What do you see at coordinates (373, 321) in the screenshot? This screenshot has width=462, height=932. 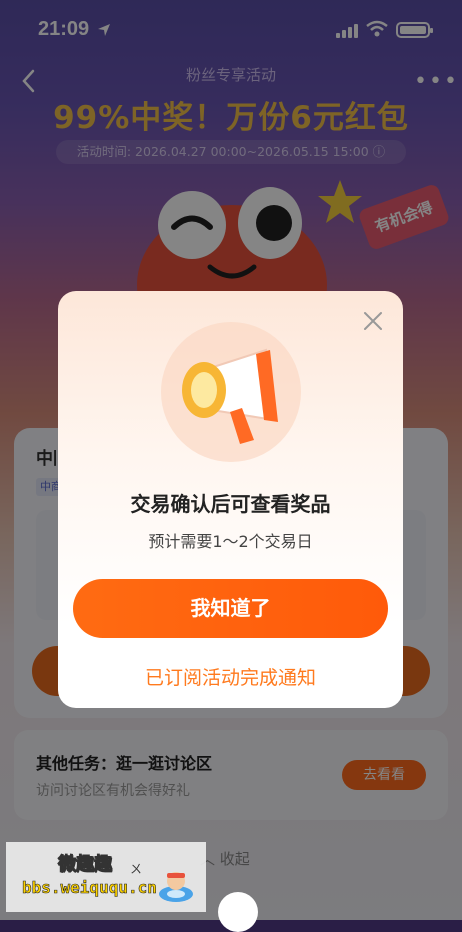 I see `close-icon` at bounding box center [373, 321].